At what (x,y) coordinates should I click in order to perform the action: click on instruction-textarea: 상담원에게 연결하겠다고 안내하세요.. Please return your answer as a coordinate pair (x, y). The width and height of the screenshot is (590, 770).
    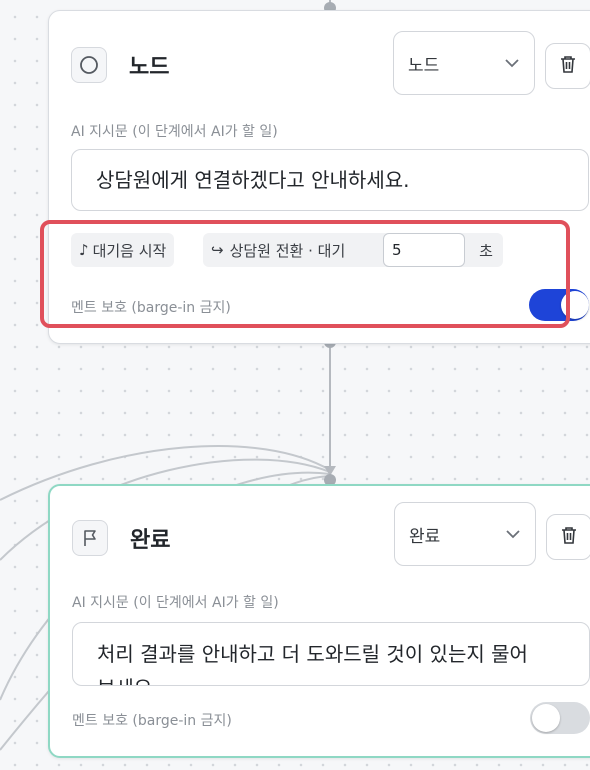
    Looking at the image, I should click on (330, 180).